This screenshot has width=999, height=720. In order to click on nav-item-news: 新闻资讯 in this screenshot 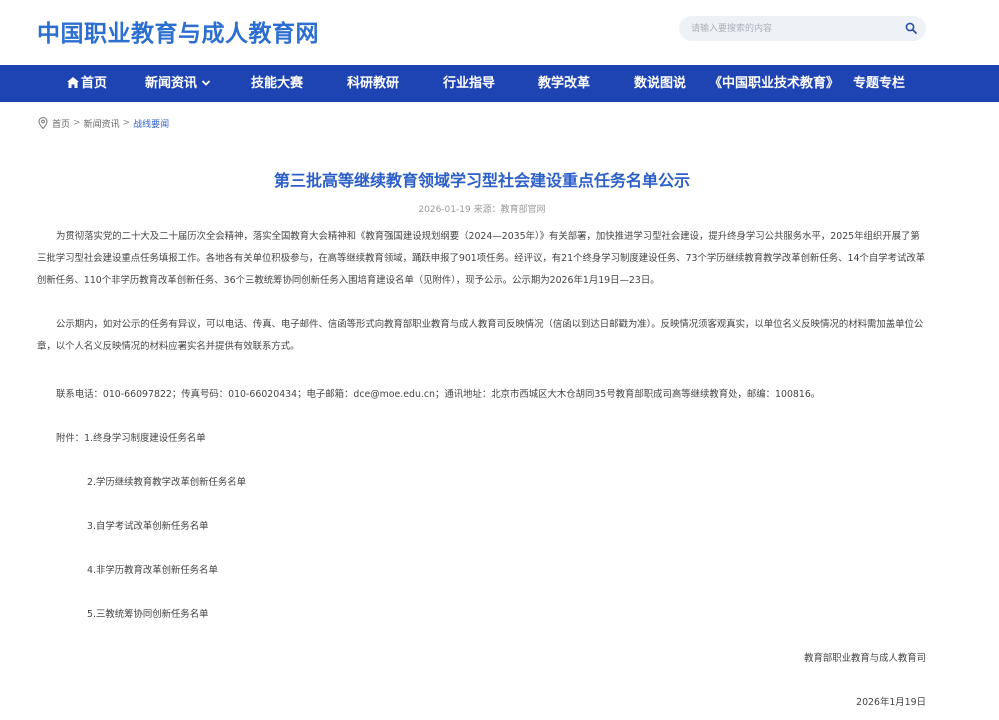, I will do `click(178, 83)`.